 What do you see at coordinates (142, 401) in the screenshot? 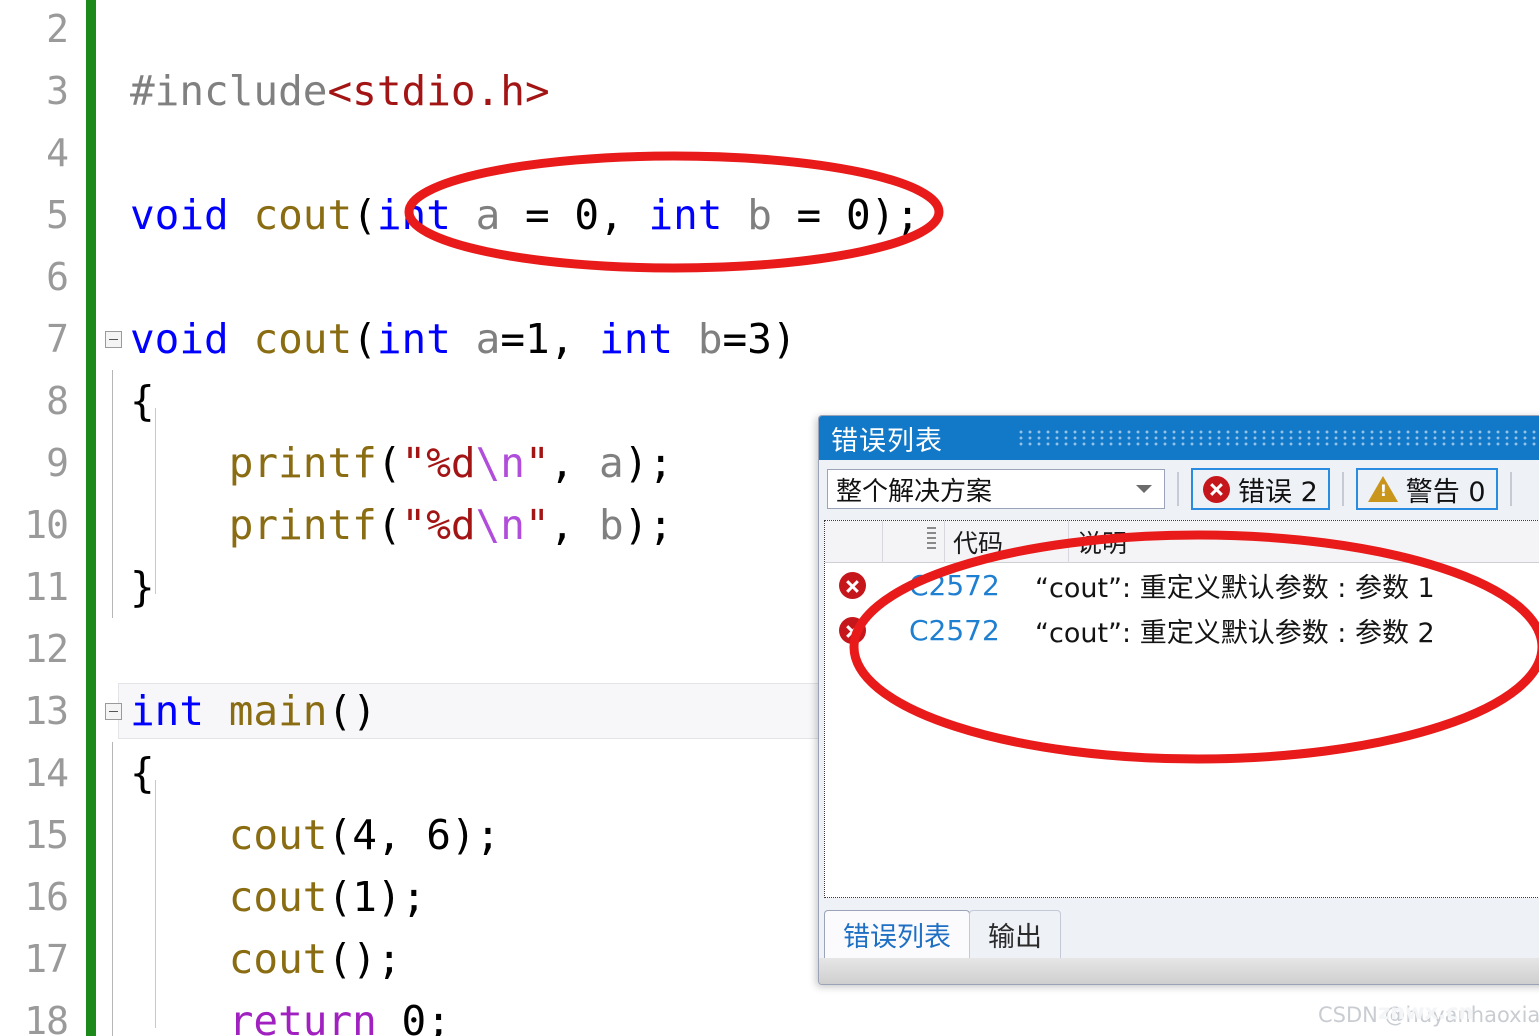
I see `code-line-text: {` at bounding box center [142, 401].